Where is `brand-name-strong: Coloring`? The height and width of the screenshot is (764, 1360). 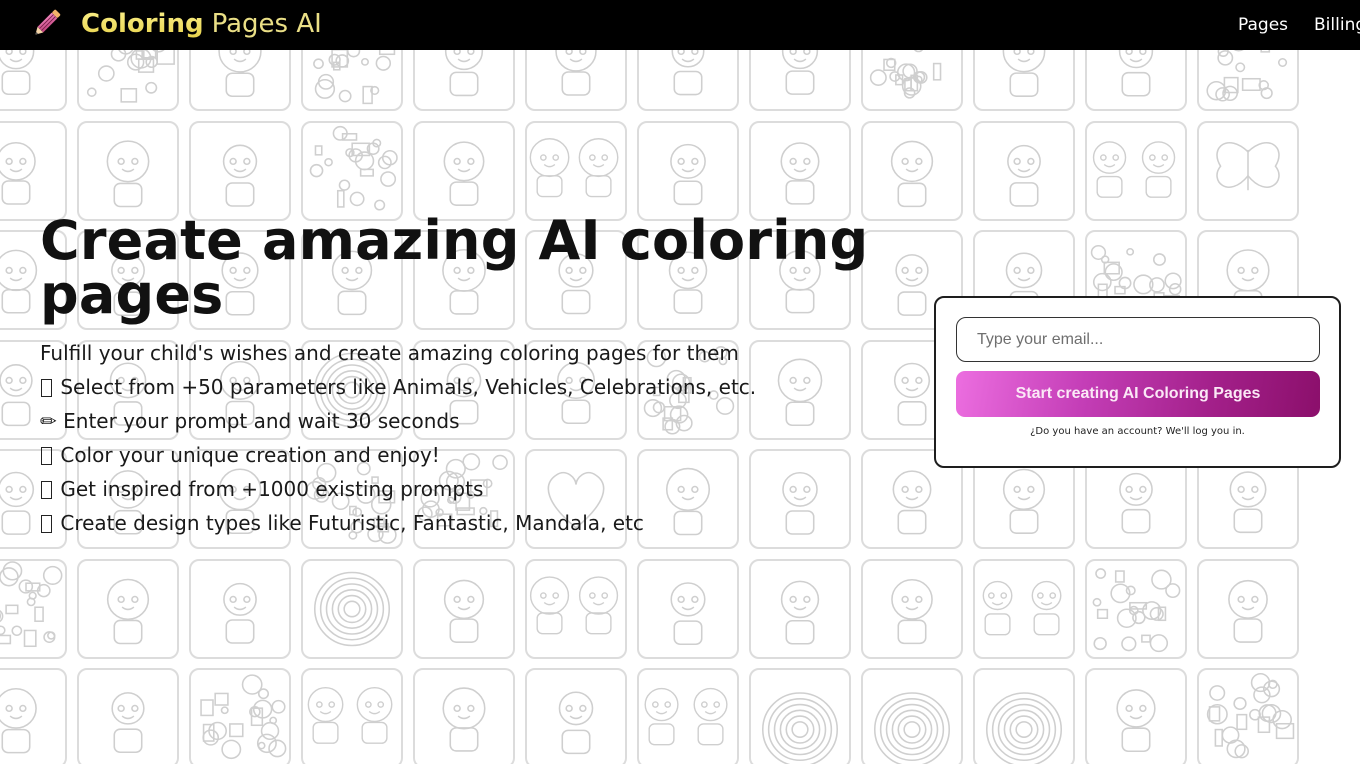
brand-name-strong: Coloring is located at coordinates (142, 24).